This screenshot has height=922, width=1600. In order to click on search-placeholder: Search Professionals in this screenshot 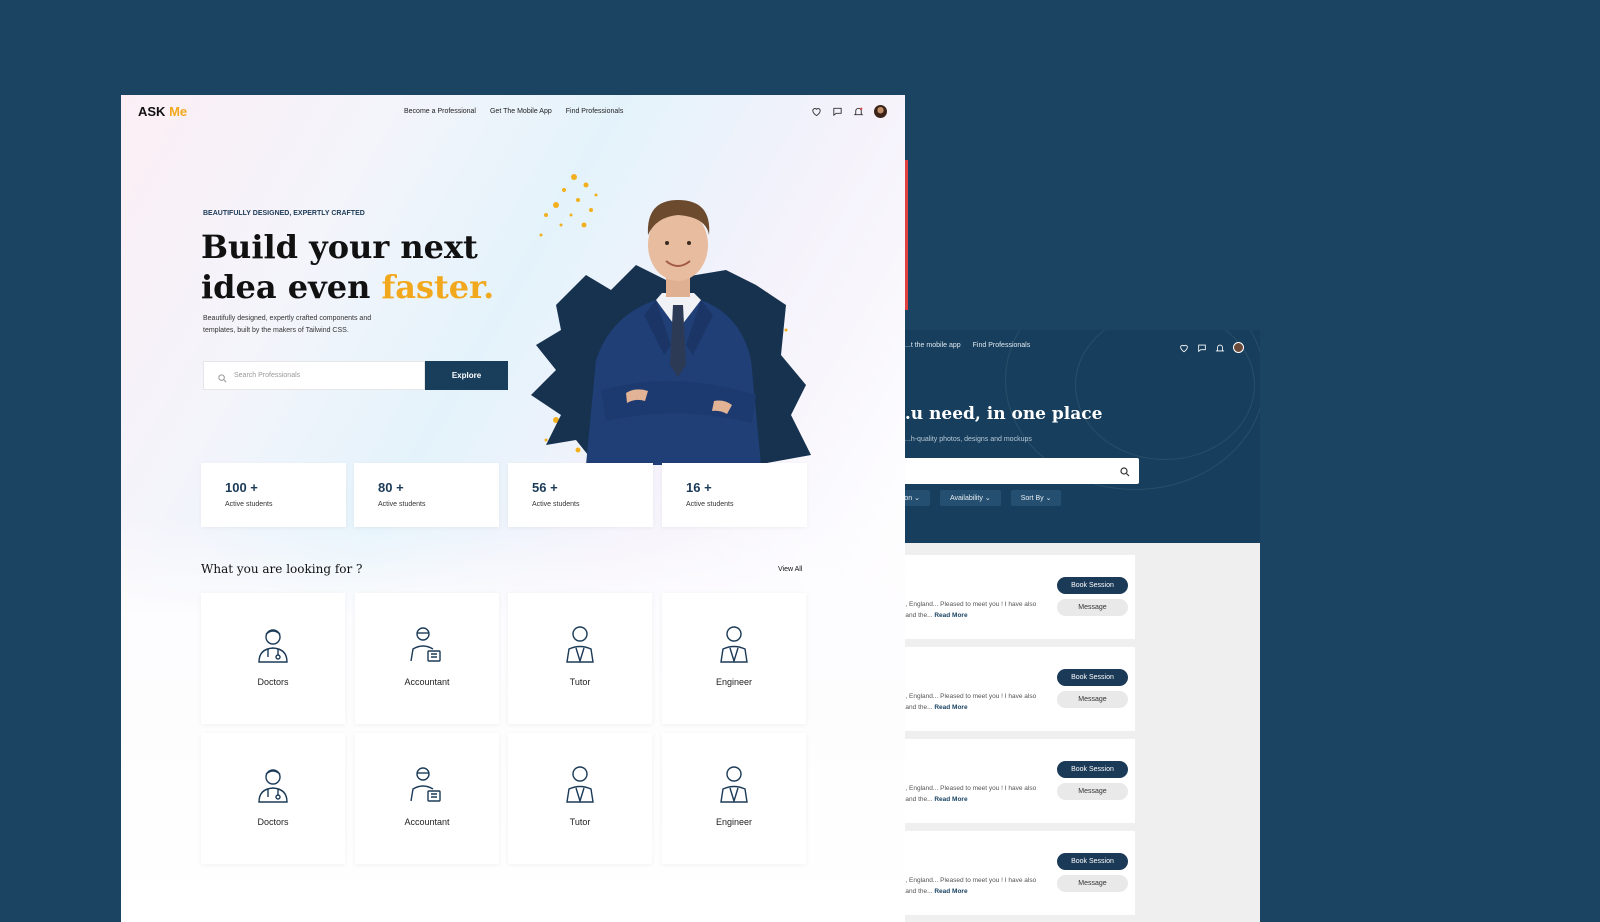, I will do `click(267, 375)`.